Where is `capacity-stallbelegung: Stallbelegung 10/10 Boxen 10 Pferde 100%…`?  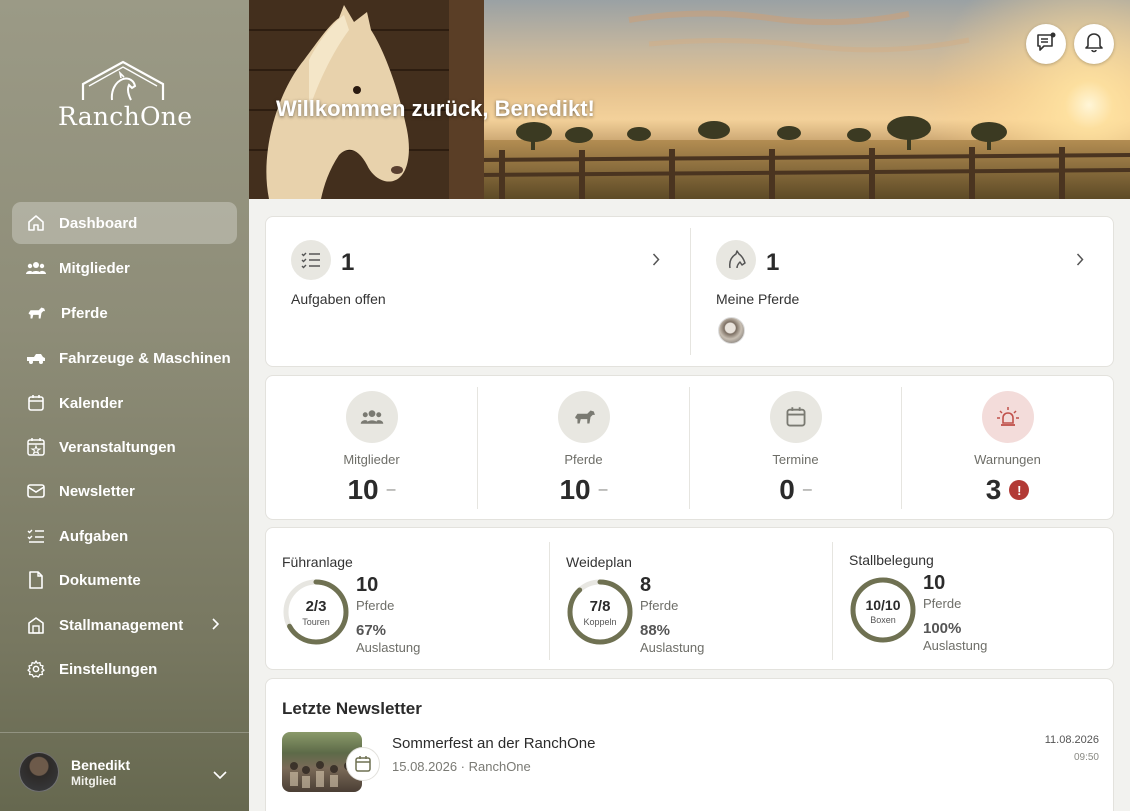 capacity-stallbelegung: Stallbelegung 10/10 Boxen 10 Pferde 100%… is located at coordinates (974, 599).